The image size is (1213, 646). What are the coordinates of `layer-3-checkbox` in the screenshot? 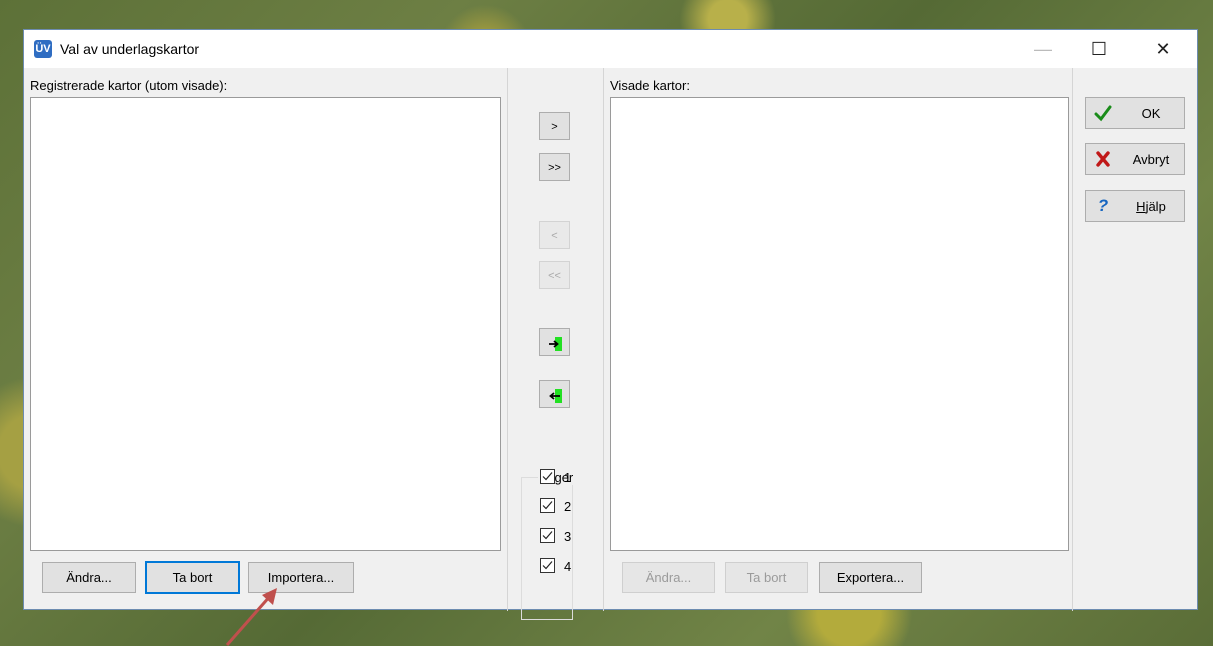 It's located at (547, 535).